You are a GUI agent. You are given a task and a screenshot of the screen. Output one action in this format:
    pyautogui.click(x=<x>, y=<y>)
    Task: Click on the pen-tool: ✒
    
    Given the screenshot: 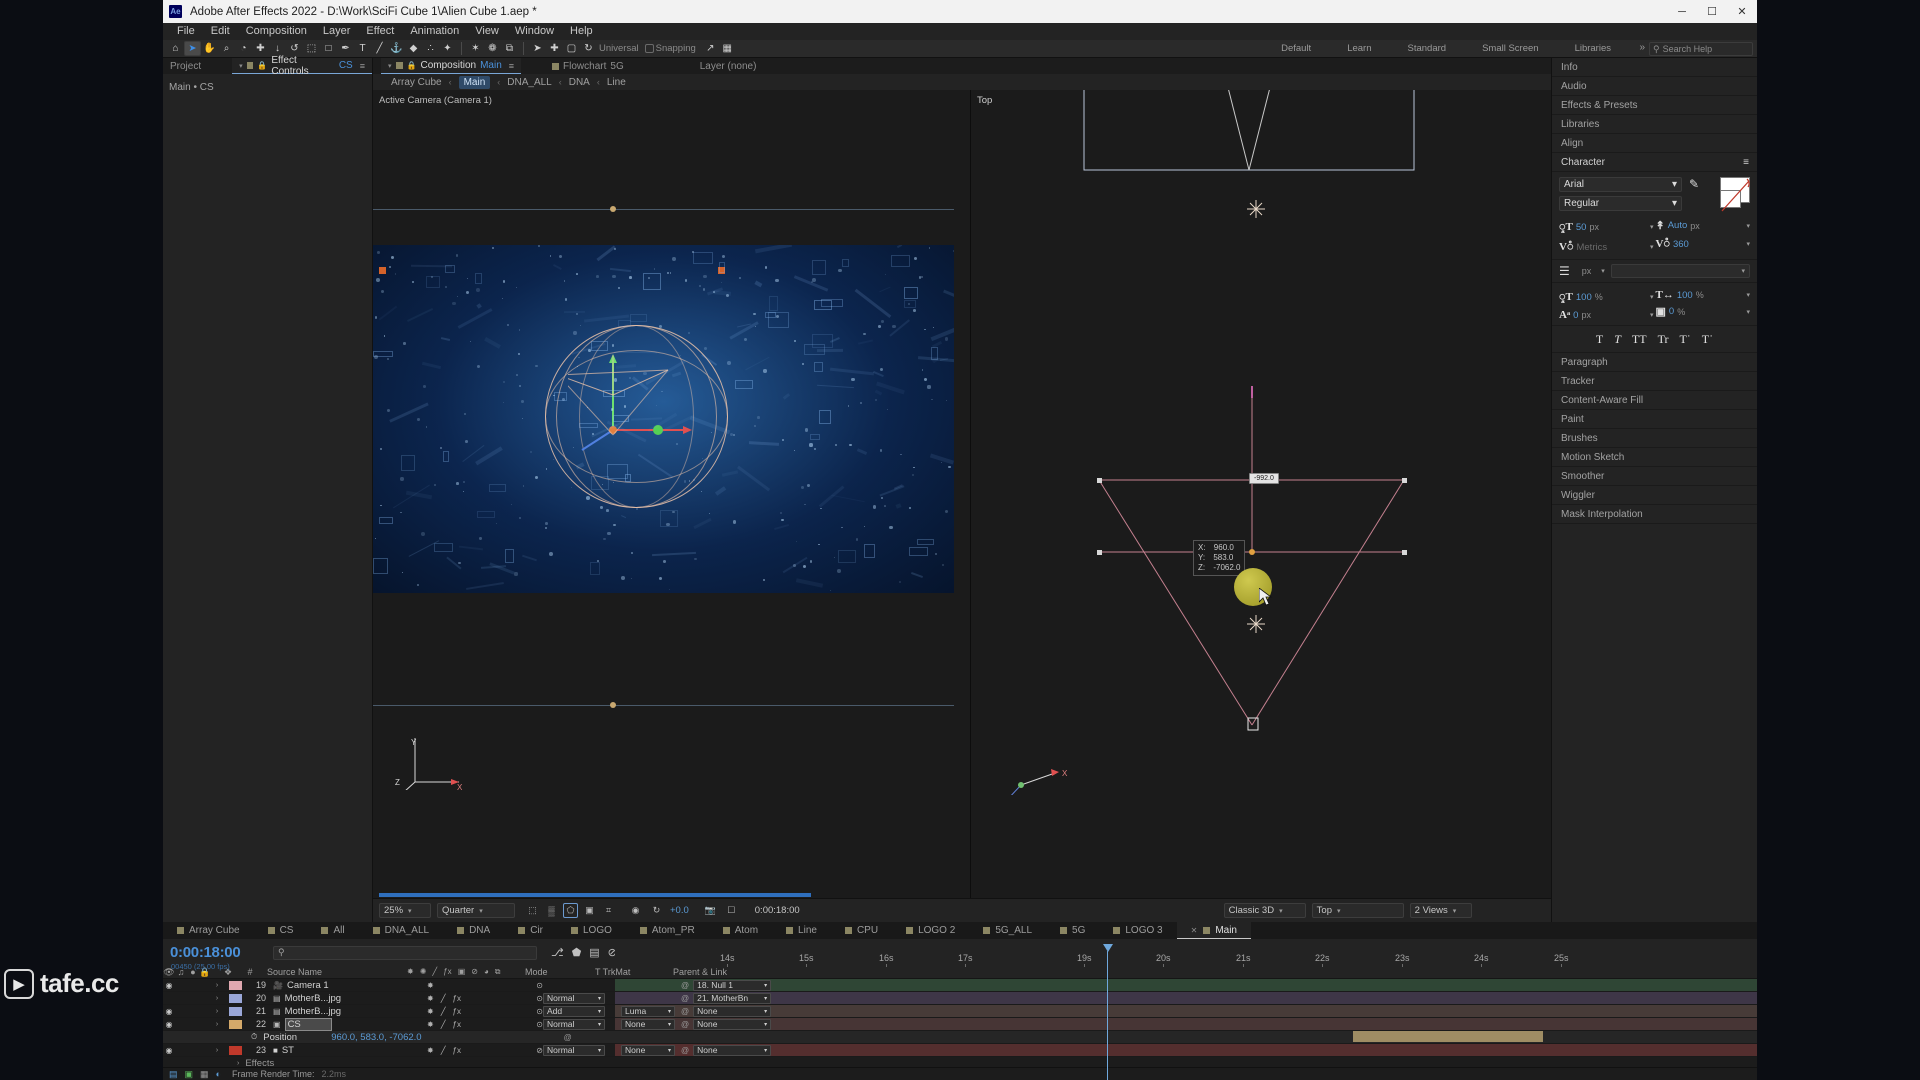 What is the action you would take?
    pyautogui.click(x=345, y=49)
    